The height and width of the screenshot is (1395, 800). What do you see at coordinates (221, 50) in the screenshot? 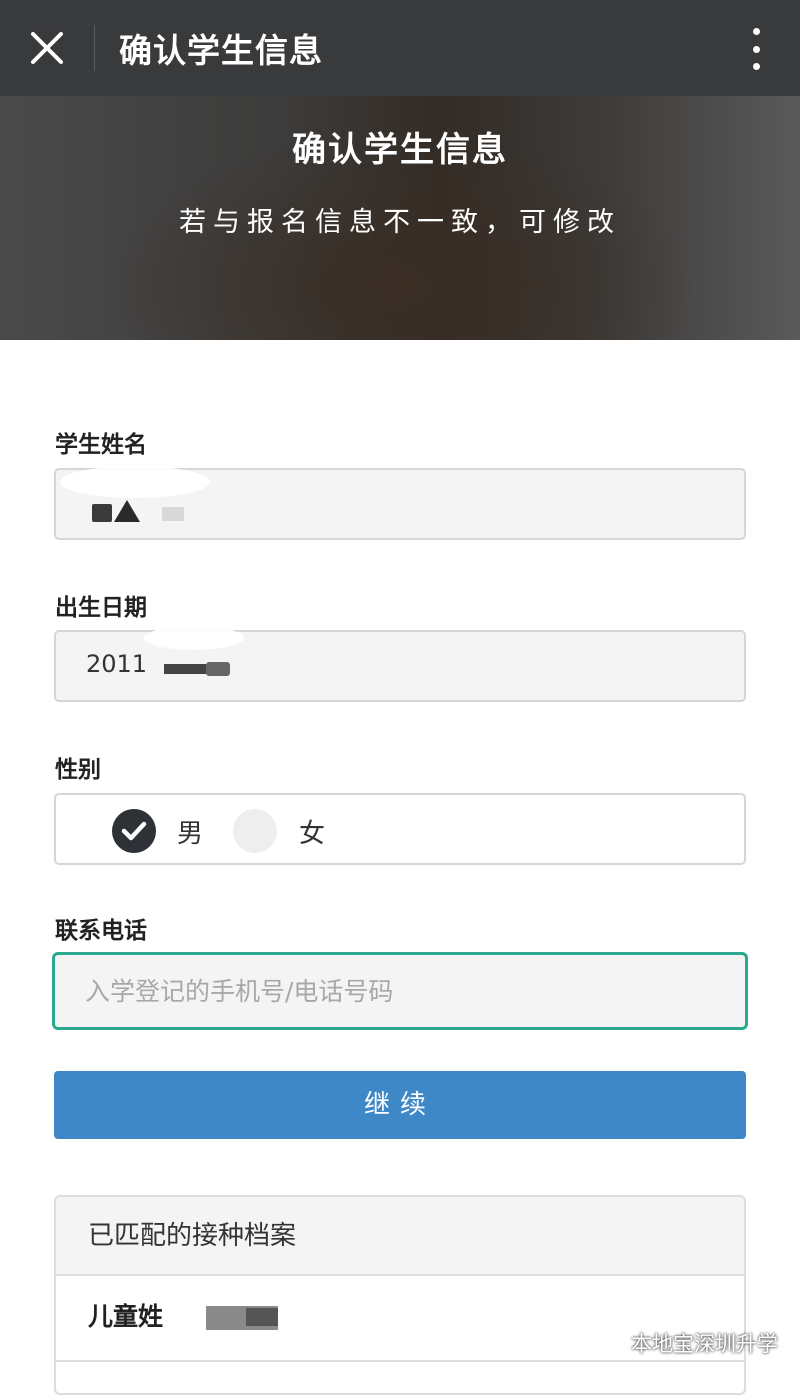
I see `page-title: 确认学生信息` at bounding box center [221, 50].